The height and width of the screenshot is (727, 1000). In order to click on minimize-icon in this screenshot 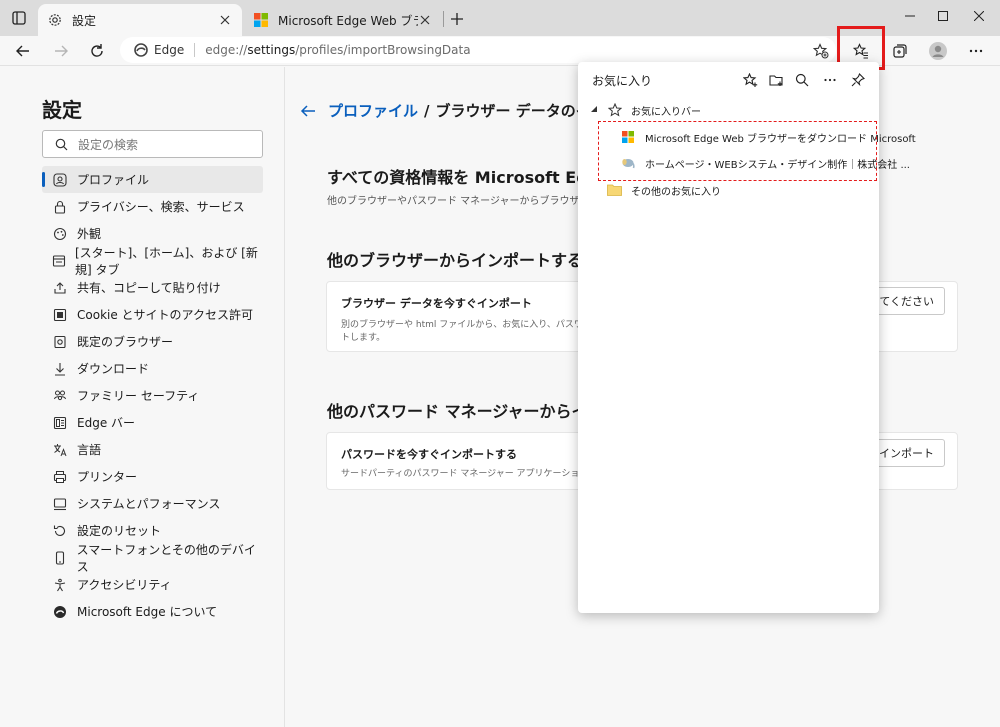, I will do `click(910, 16)`.